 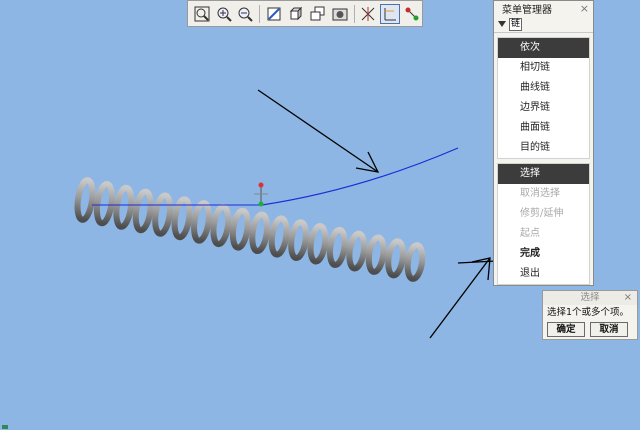 What do you see at coordinates (543, 48) in the screenshot?
I see `menu-item-one-by-one: 依次` at bounding box center [543, 48].